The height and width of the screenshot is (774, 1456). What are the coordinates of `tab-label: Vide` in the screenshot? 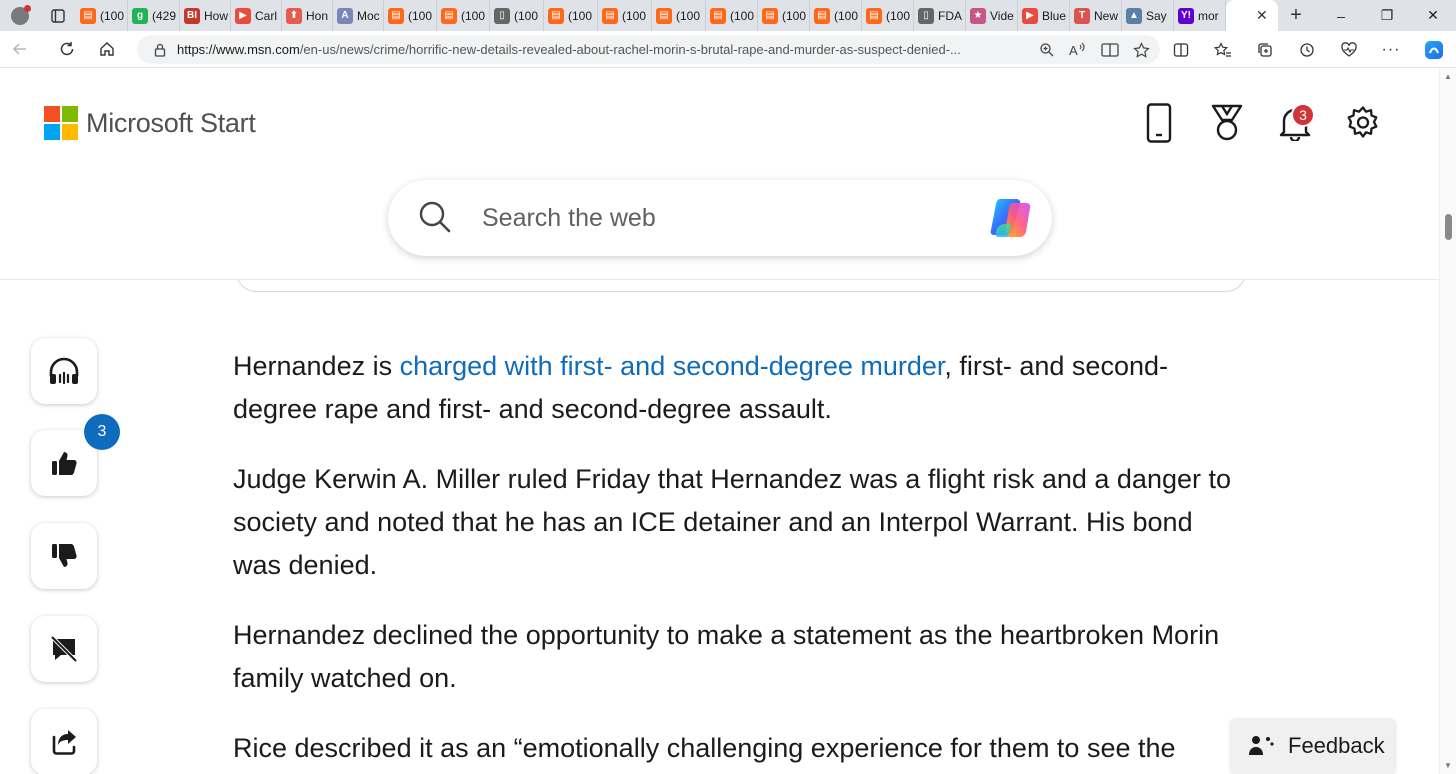 It's located at (1002, 15).